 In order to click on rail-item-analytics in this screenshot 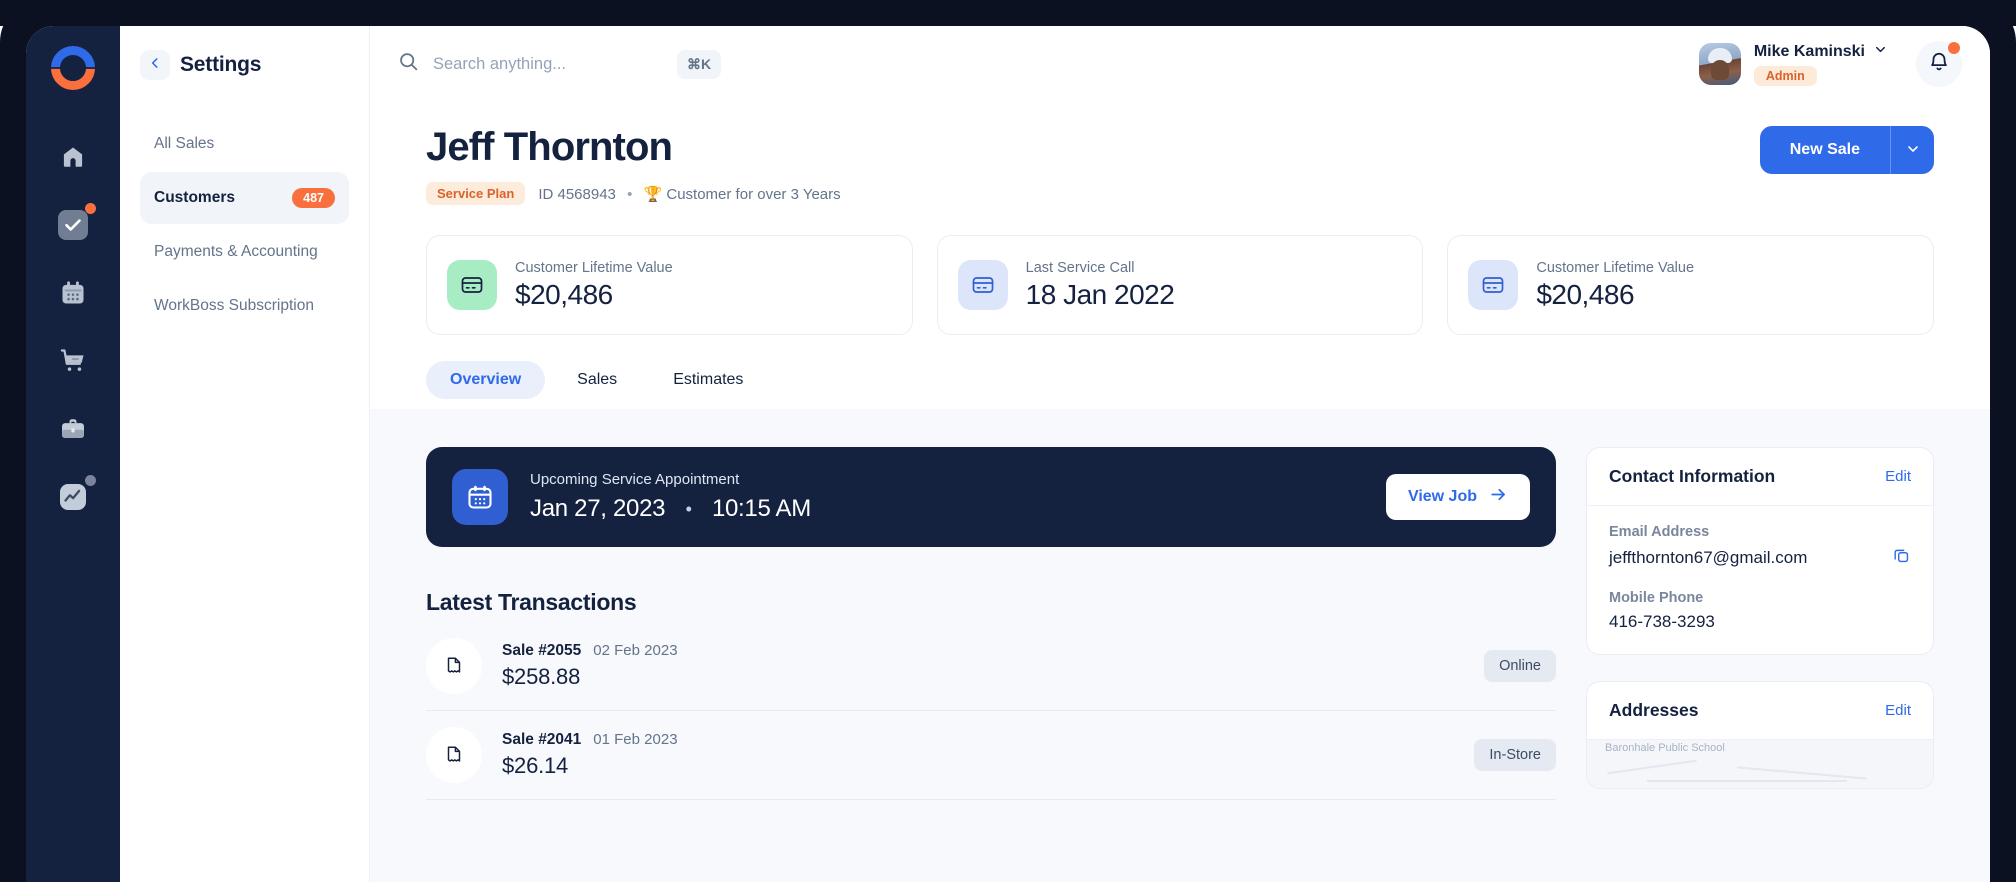, I will do `click(73, 497)`.